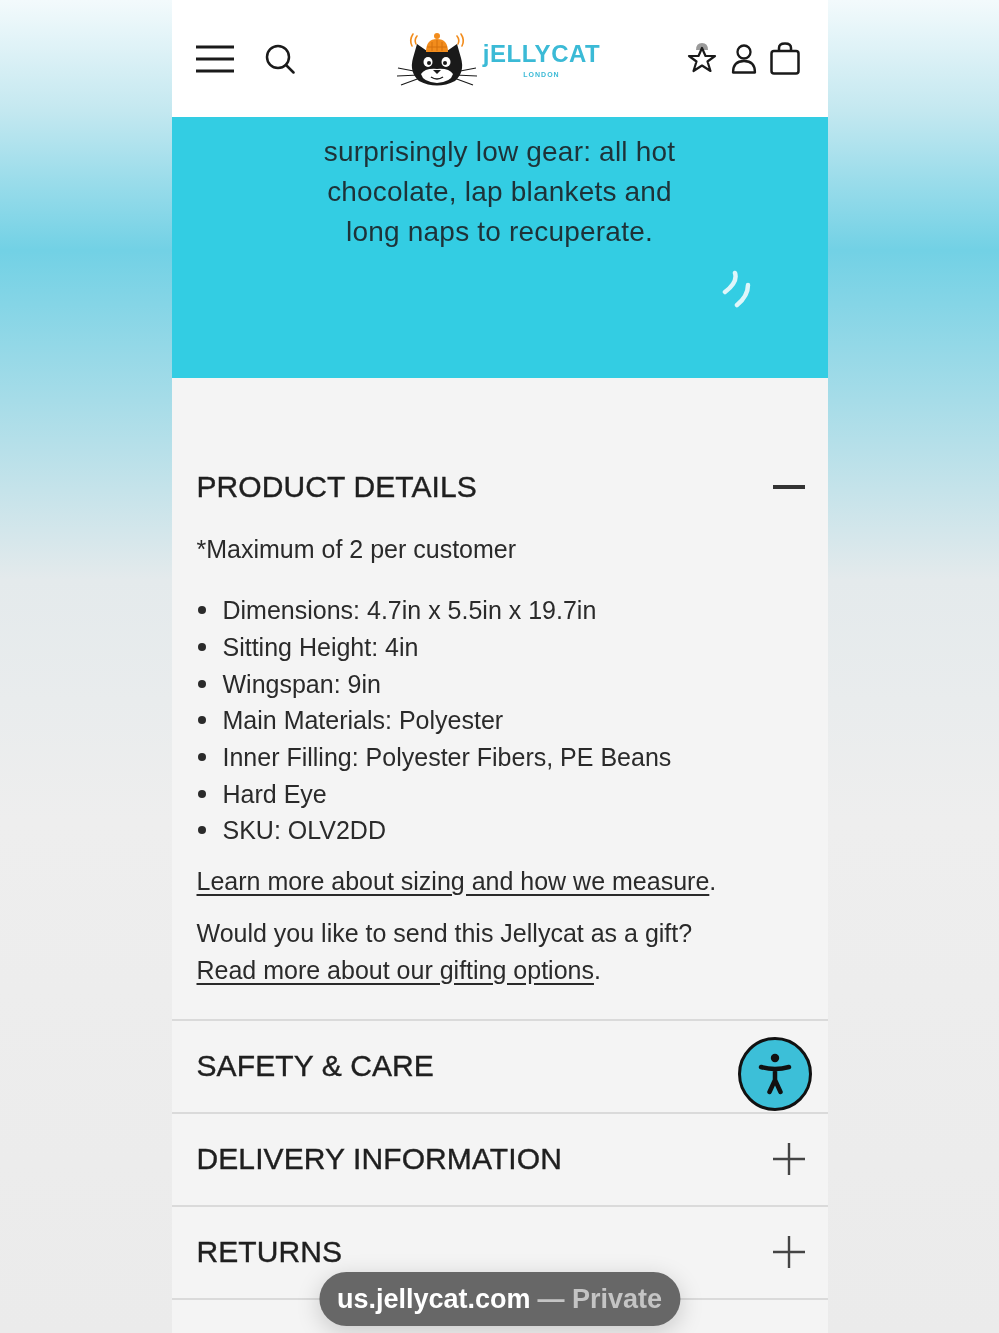 Image resolution: width=999 pixels, height=1333 pixels. I want to click on menu-icon, so click(214, 58).